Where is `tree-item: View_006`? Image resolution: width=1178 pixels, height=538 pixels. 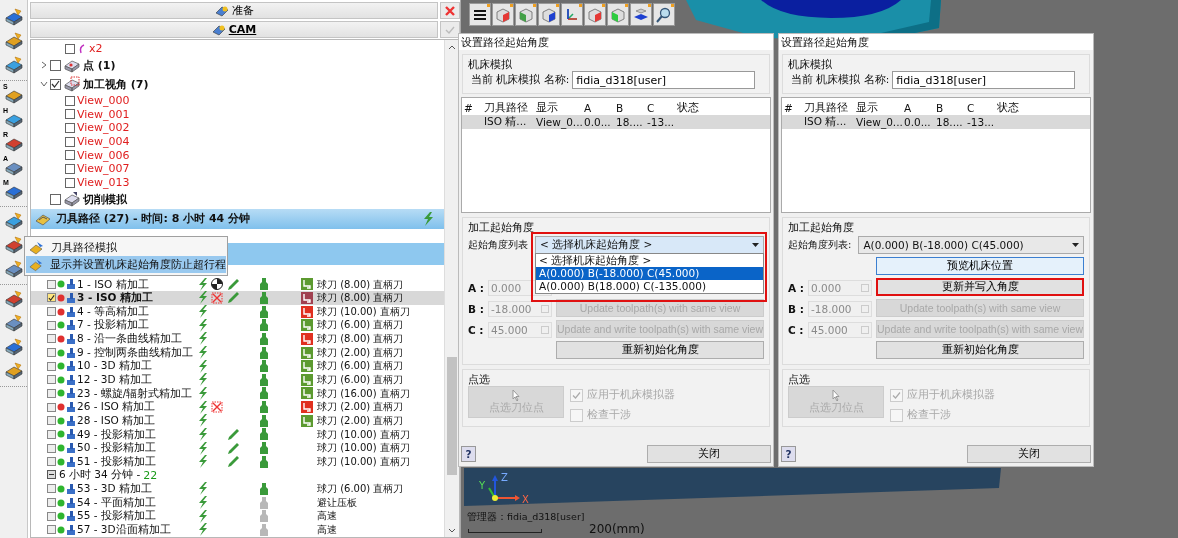 tree-item: View_006 is located at coordinates (103, 155).